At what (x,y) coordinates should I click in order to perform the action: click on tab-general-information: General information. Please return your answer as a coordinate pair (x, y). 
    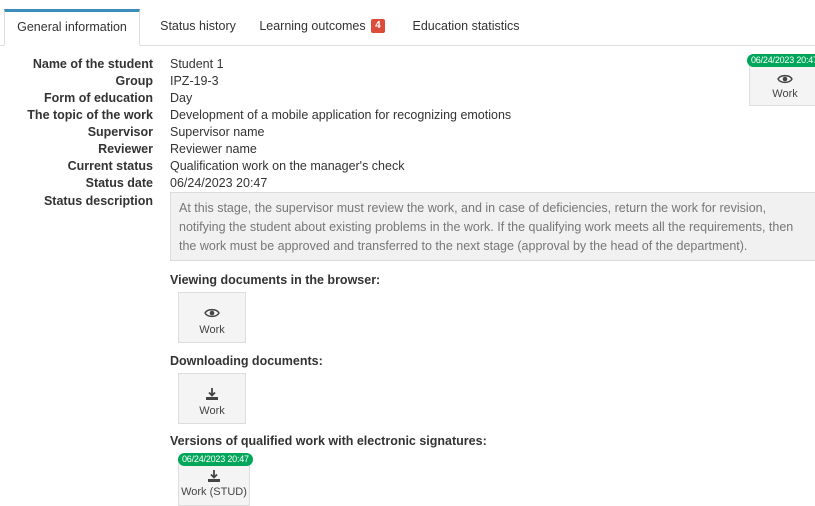
    Looking at the image, I should click on (72, 27).